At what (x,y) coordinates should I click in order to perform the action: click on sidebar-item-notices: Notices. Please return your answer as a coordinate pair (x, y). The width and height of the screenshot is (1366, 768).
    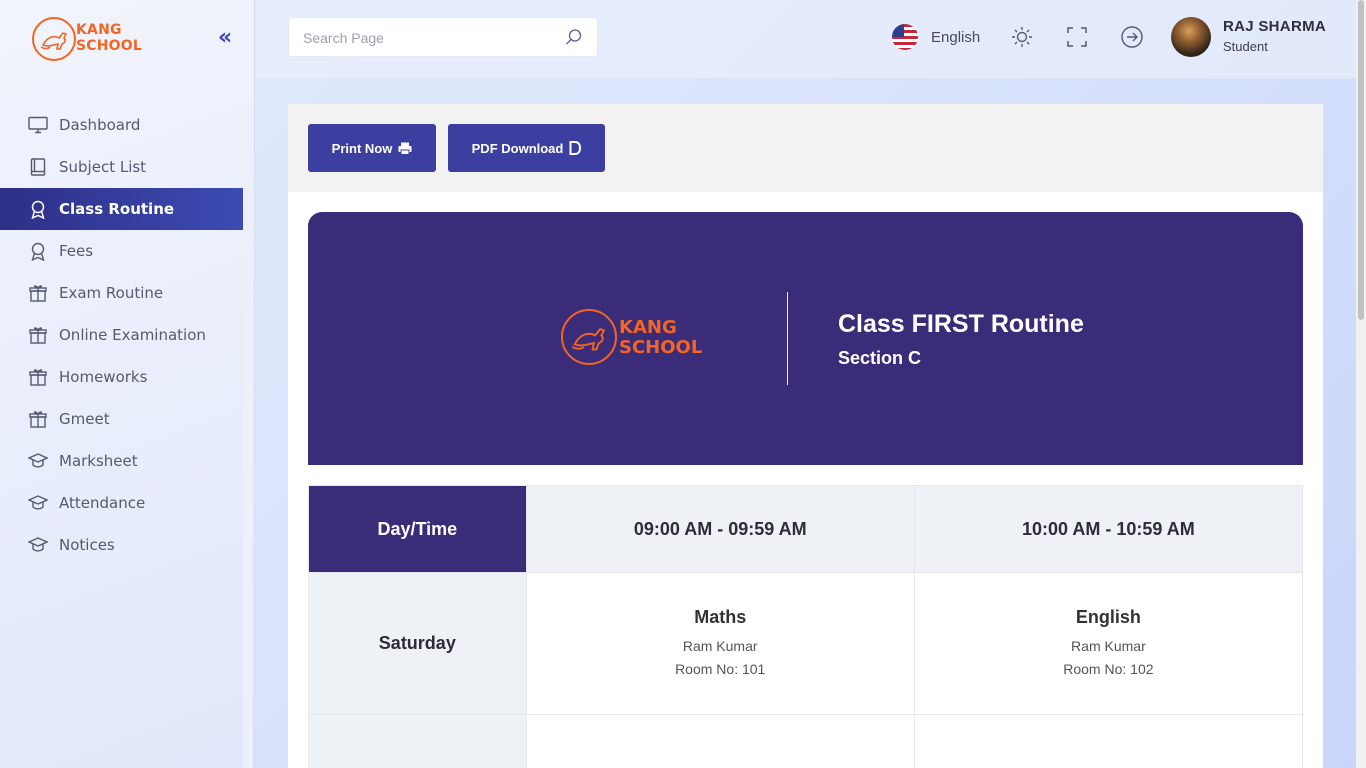
    Looking at the image, I should click on (121, 545).